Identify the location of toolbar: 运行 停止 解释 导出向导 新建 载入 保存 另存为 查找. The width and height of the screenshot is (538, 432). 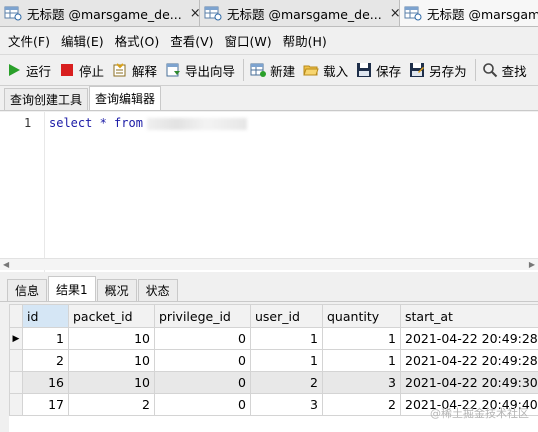
(269, 70).